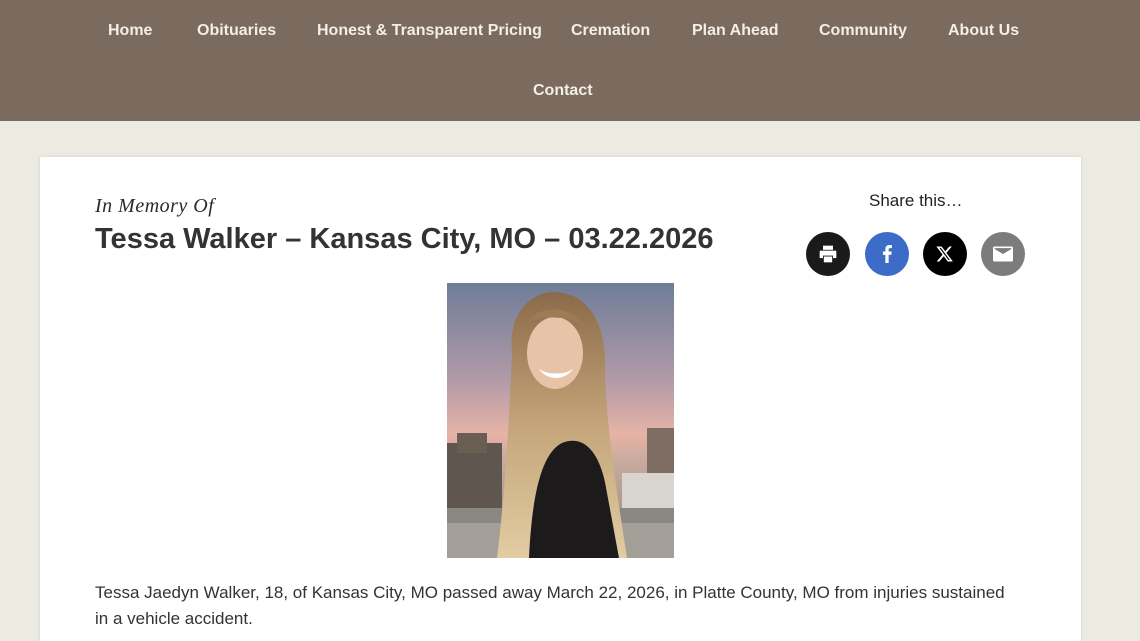  I want to click on print-icon, so click(828, 254).